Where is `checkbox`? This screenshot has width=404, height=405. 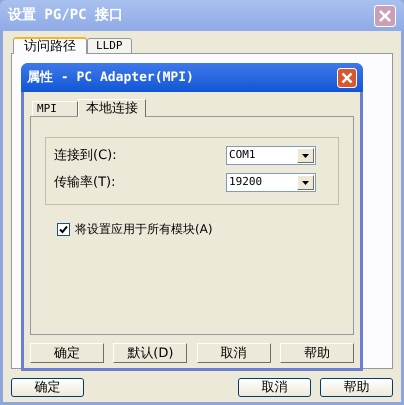 checkbox is located at coordinates (63, 229).